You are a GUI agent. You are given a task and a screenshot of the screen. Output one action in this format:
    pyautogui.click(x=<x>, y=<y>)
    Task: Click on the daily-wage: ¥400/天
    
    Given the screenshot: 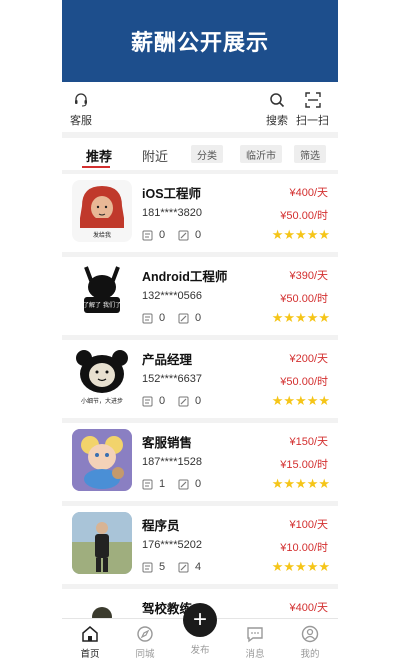 What is the action you would take?
    pyautogui.click(x=308, y=193)
    